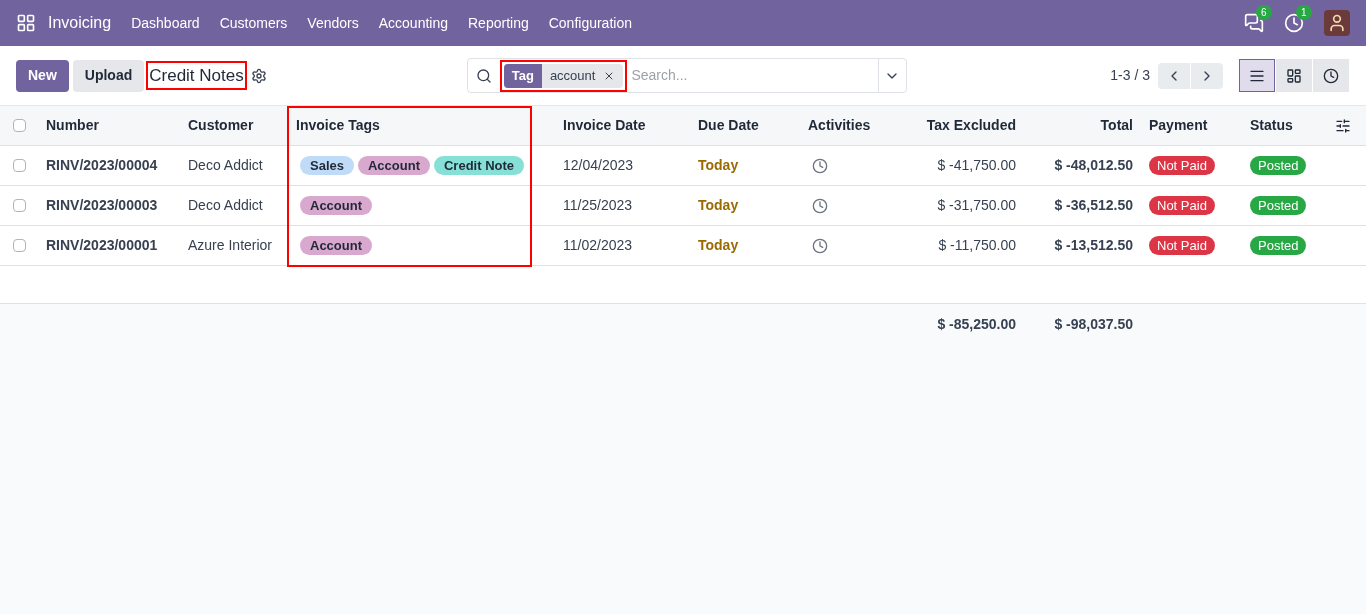 This screenshot has height=614, width=1366. Describe the element at coordinates (1288, 125) in the screenshot. I see `column-header: Status` at that location.